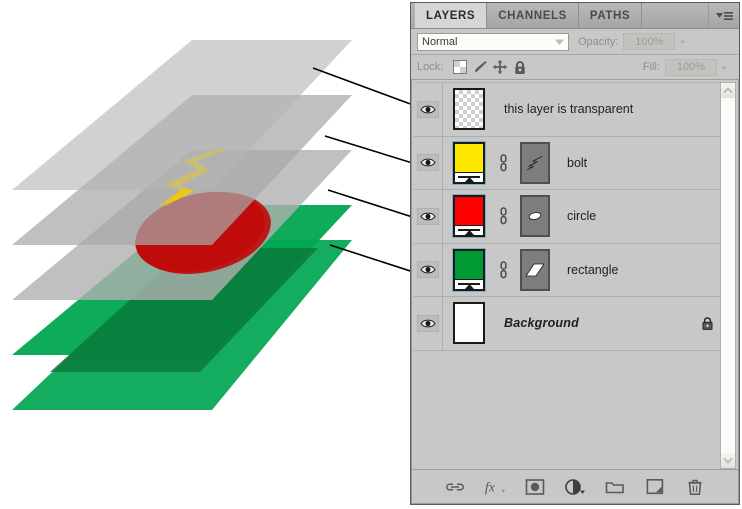 This screenshot has height=509, width=742. I want to click on link-layers-icon, so click(455, 486).